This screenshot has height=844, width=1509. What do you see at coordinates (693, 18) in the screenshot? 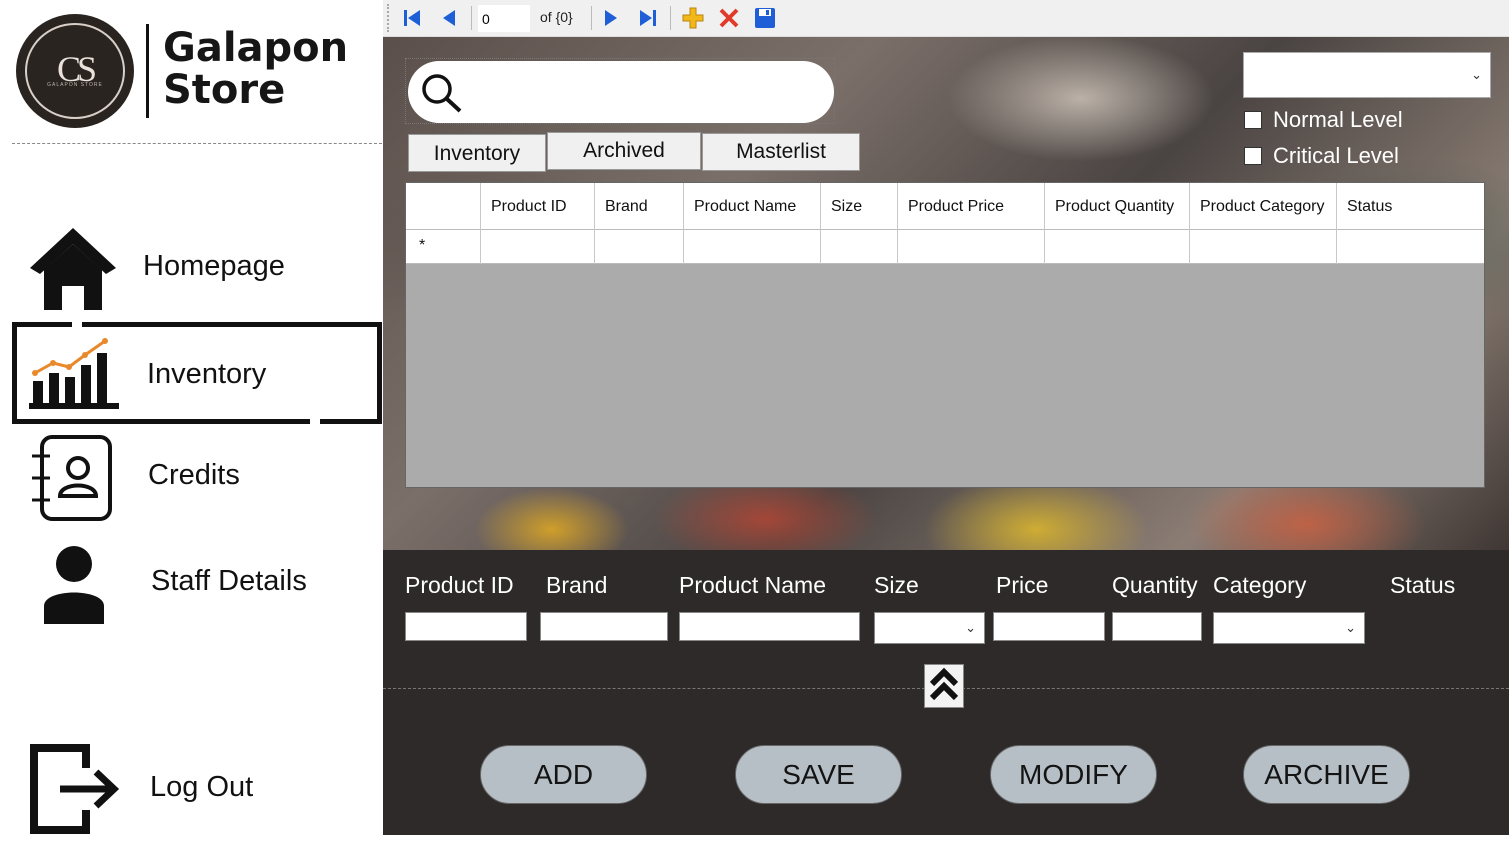
I see `add-new-icon` at bounding box center [693, 18].